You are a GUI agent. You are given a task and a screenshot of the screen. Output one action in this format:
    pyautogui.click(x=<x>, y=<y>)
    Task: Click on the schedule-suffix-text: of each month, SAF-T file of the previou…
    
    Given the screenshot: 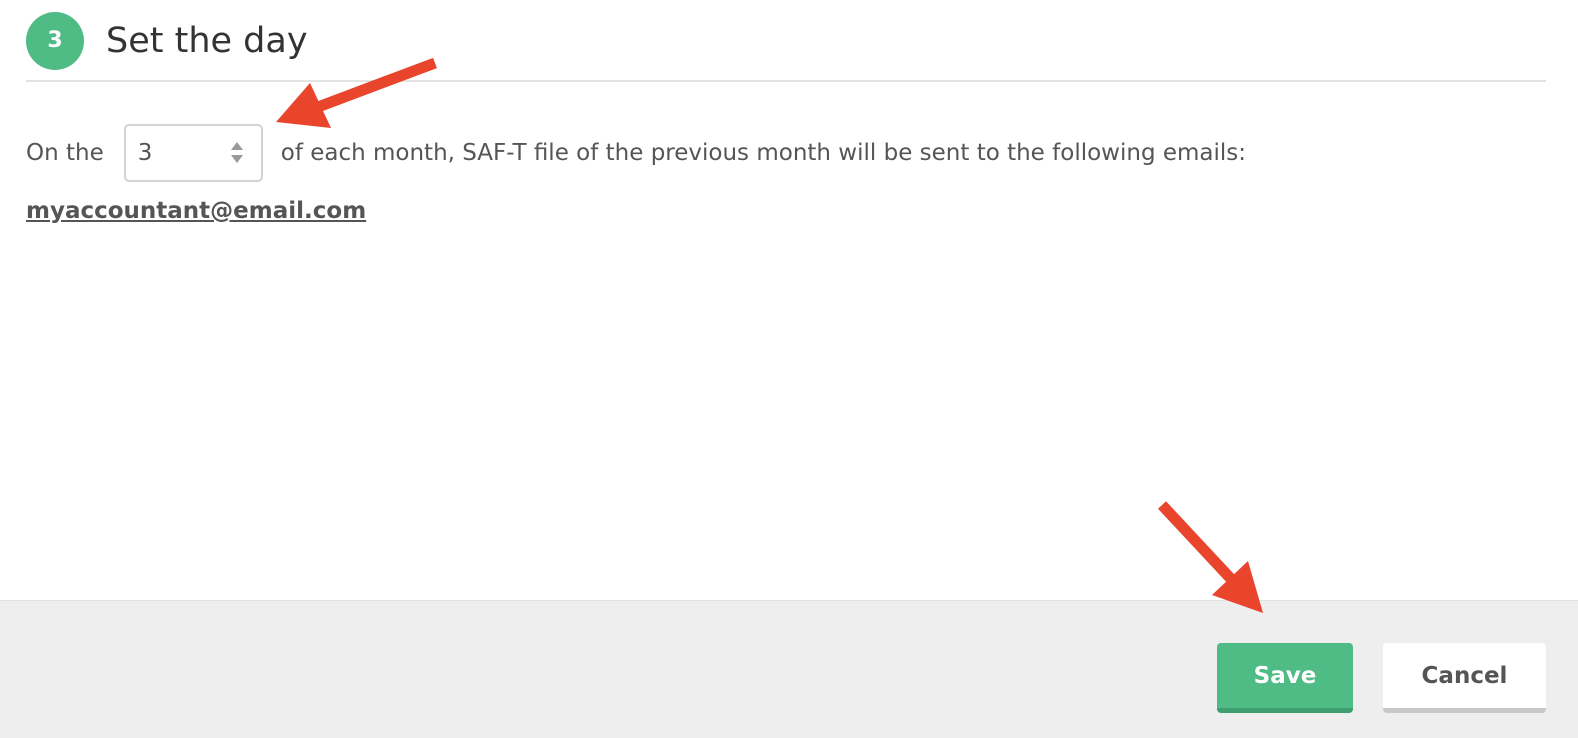 What is the action you would take?
    pyautogui.click(x=763, y=153)
    